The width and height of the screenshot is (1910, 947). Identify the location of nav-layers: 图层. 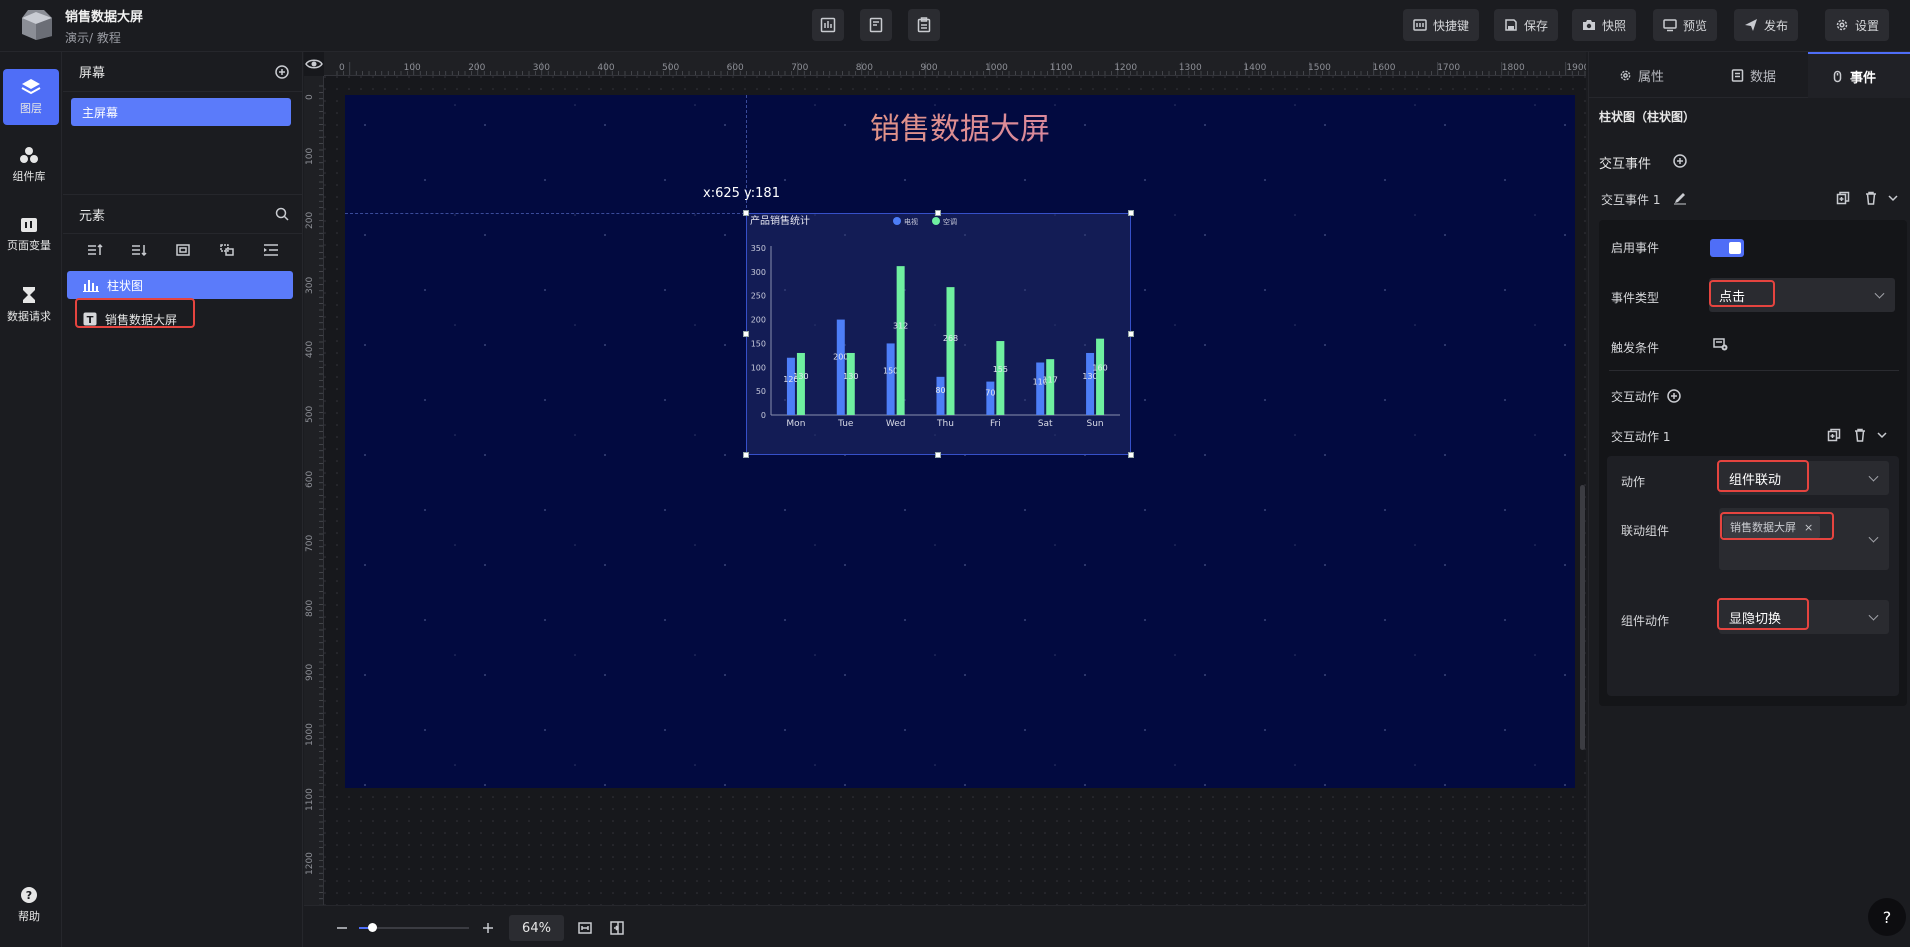
(31, 97).